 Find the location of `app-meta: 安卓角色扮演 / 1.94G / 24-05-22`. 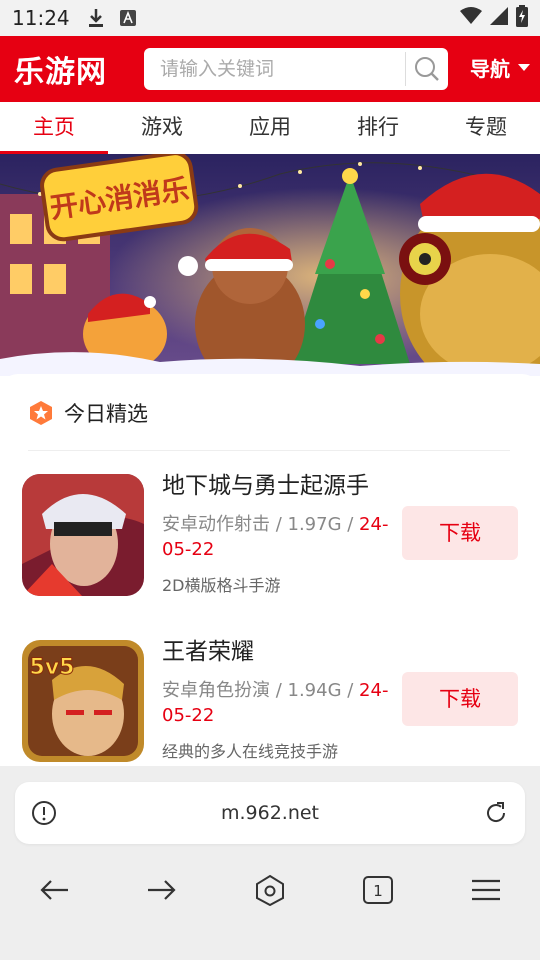

app-meta: 安卓角色扮演 / 1.94G / 24-05-22 is located at coordinates (280, 703).